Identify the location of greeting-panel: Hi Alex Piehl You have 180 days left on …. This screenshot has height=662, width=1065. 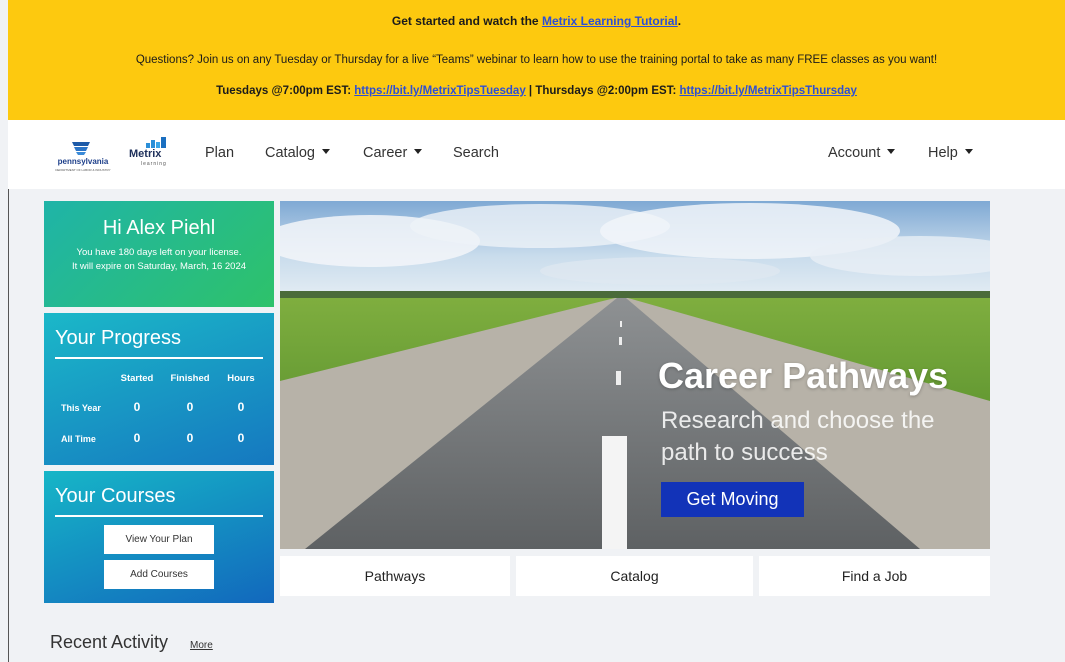
(159, 254).